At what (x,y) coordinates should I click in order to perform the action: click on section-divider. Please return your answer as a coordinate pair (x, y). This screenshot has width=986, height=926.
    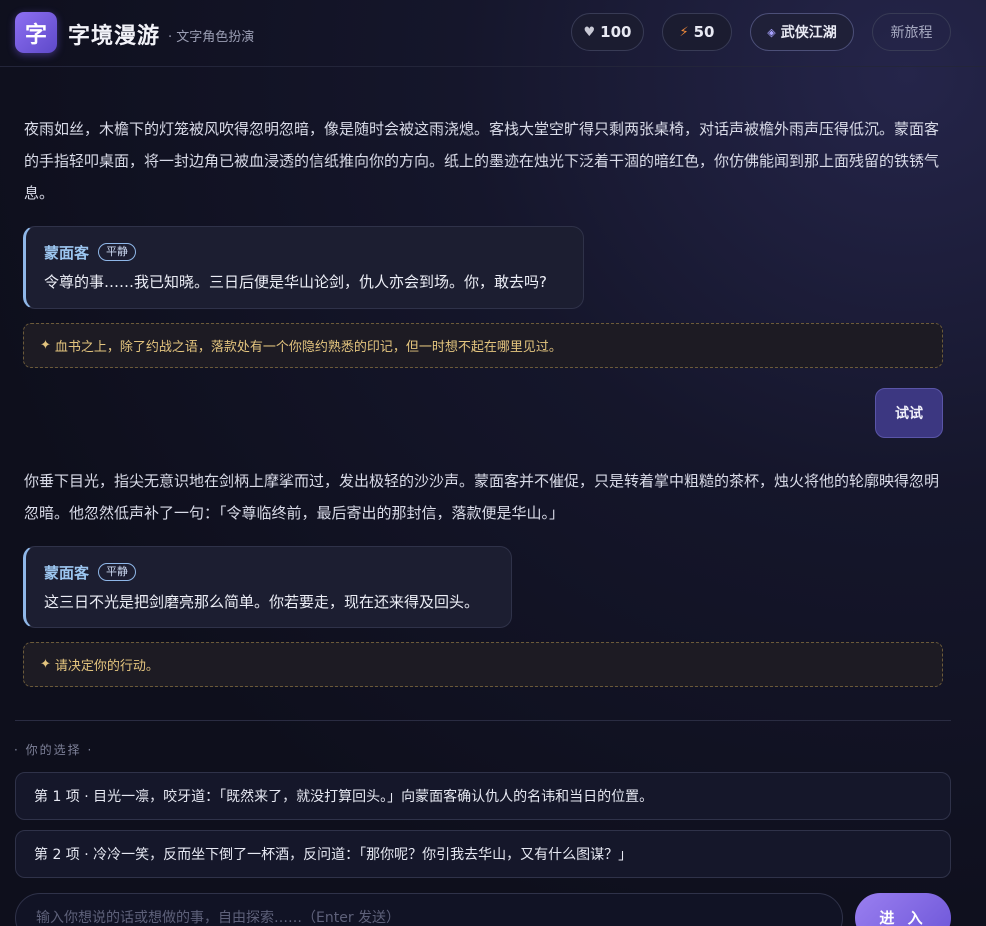
    Looking at the image, I should click on (483, 720).